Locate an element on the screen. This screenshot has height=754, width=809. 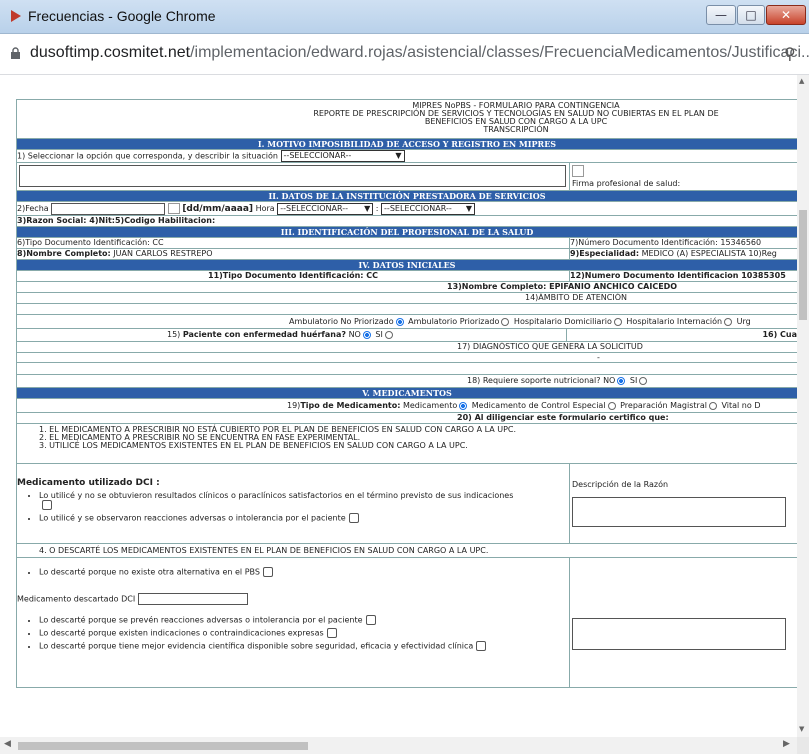
q17-label: 17) DIAGNÓSTICO QUE GENERA LA SOLICITUD is located at coordinates (406, 347).